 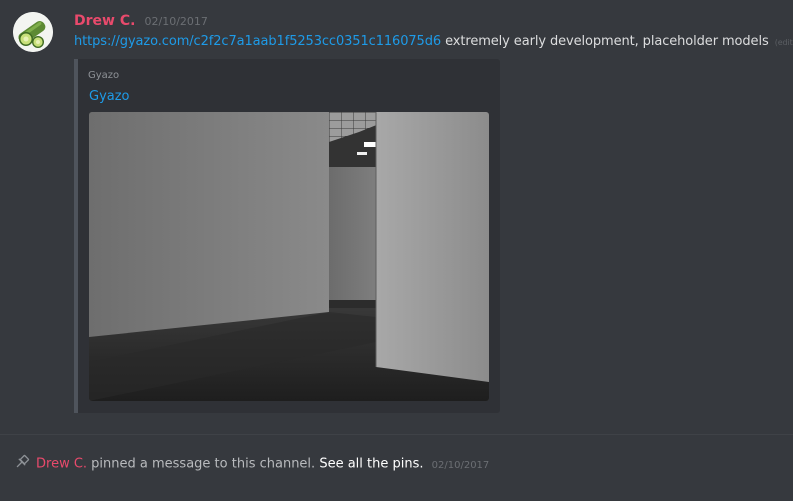 I want to click on system-text: pinned a message to this channel., so click(x=203, y=464).